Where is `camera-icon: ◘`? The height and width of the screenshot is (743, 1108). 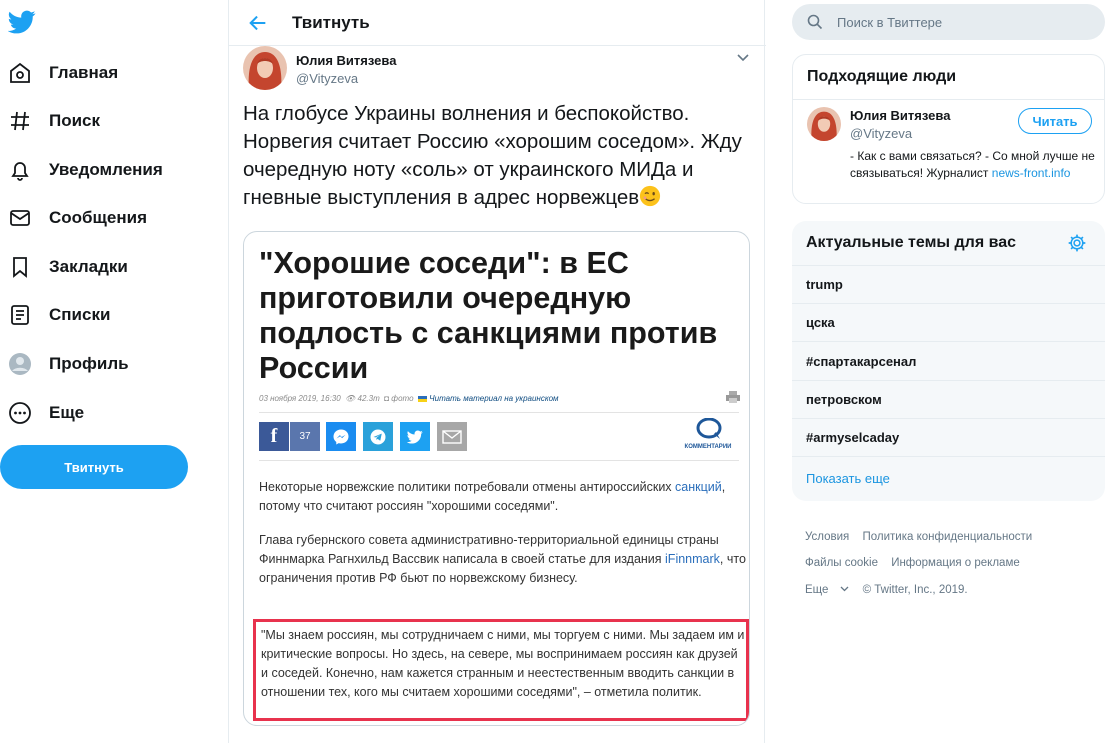 camera-icon: ◘ is located at coordinates (387, 398).